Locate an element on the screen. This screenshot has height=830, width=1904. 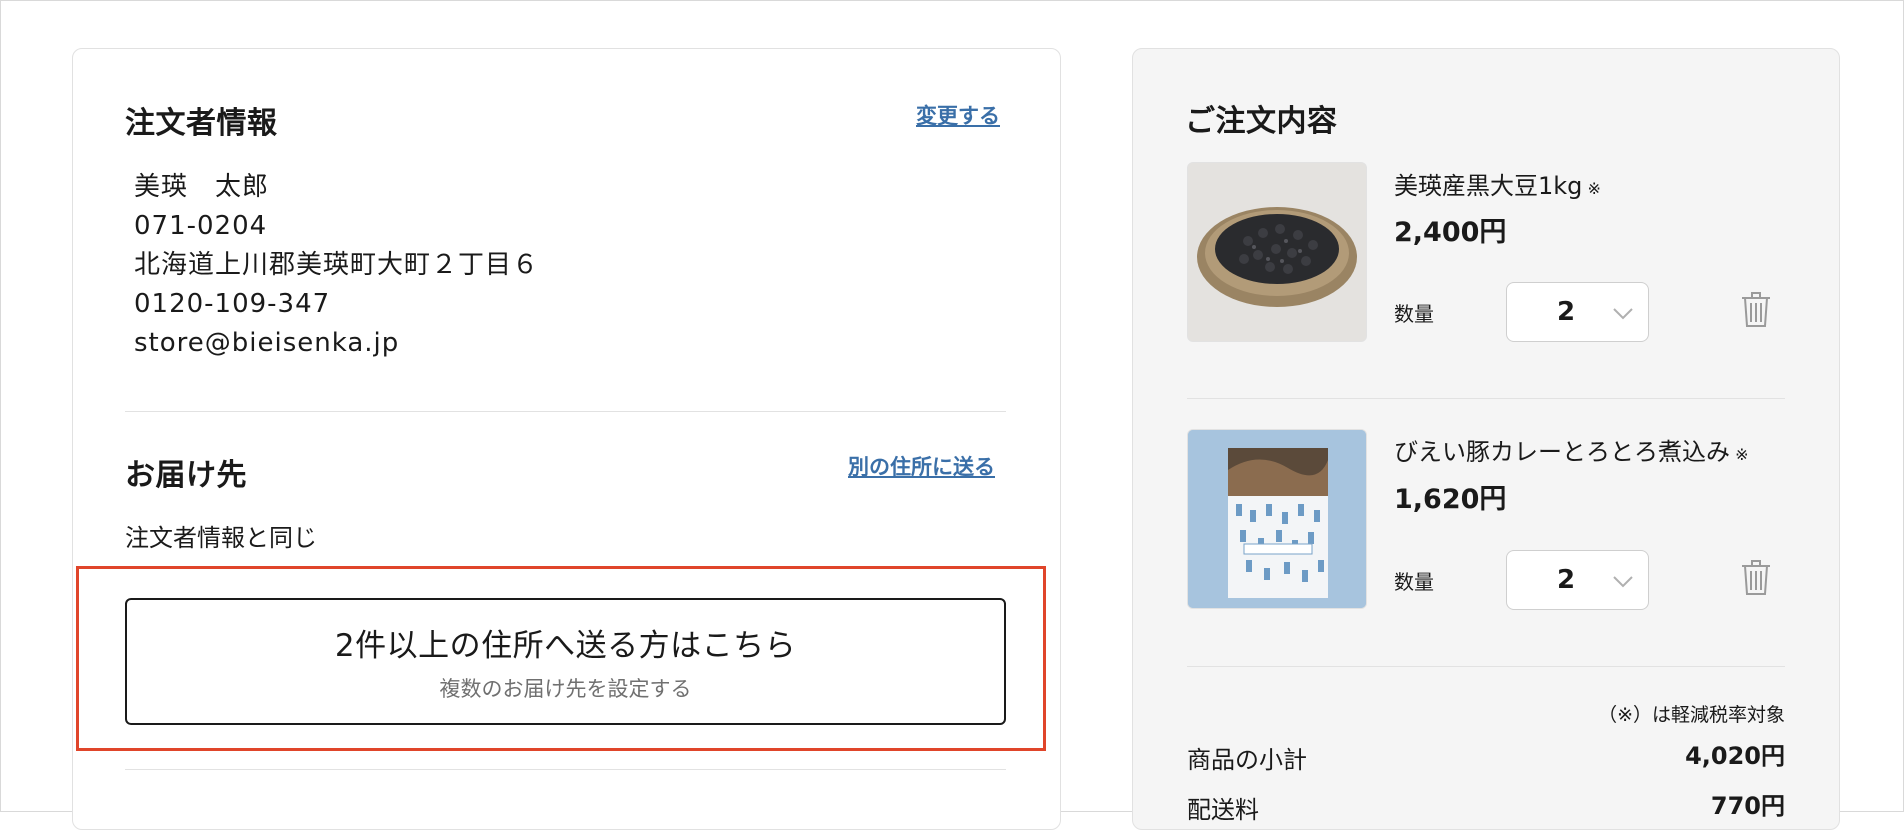
product-1-qty-label: 数量 is located at coordinates (1414, 314).